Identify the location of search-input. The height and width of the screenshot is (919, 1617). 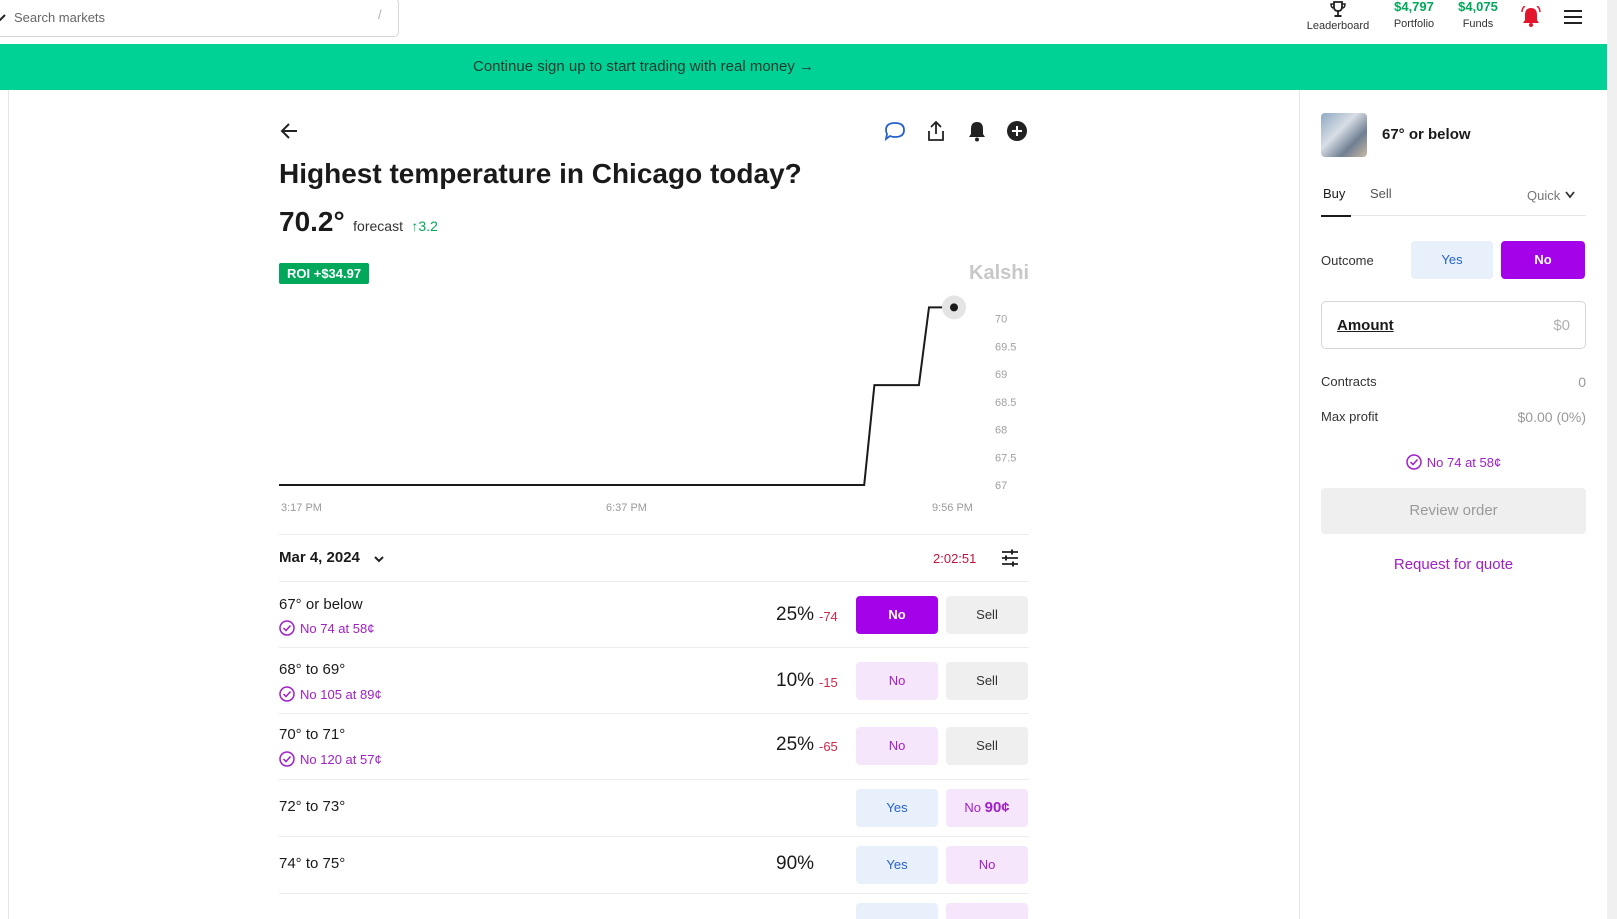
(184, 17).